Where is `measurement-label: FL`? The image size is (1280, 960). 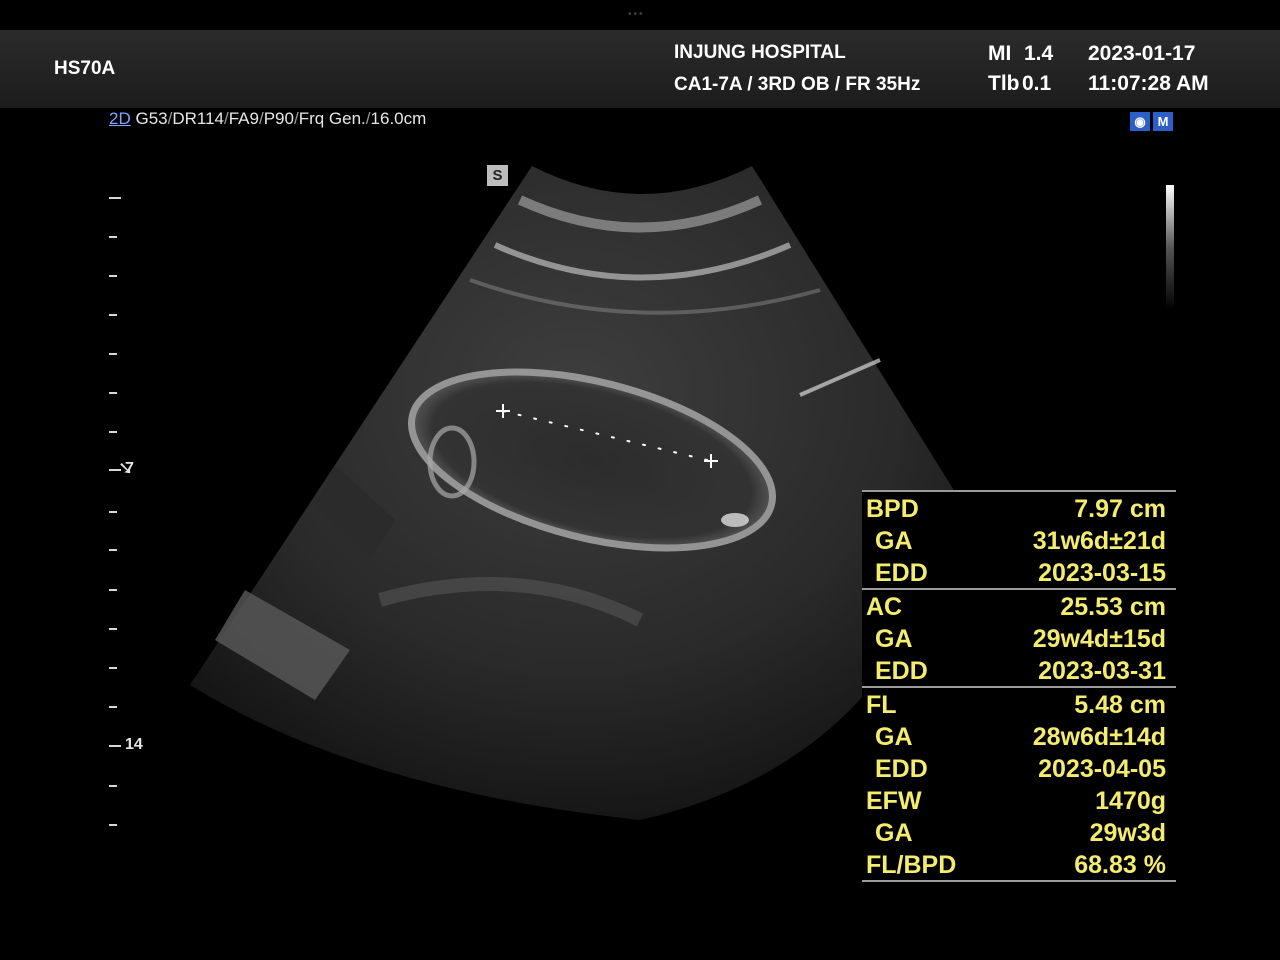
measurement-label: FL is located at coordinates (881, 705).